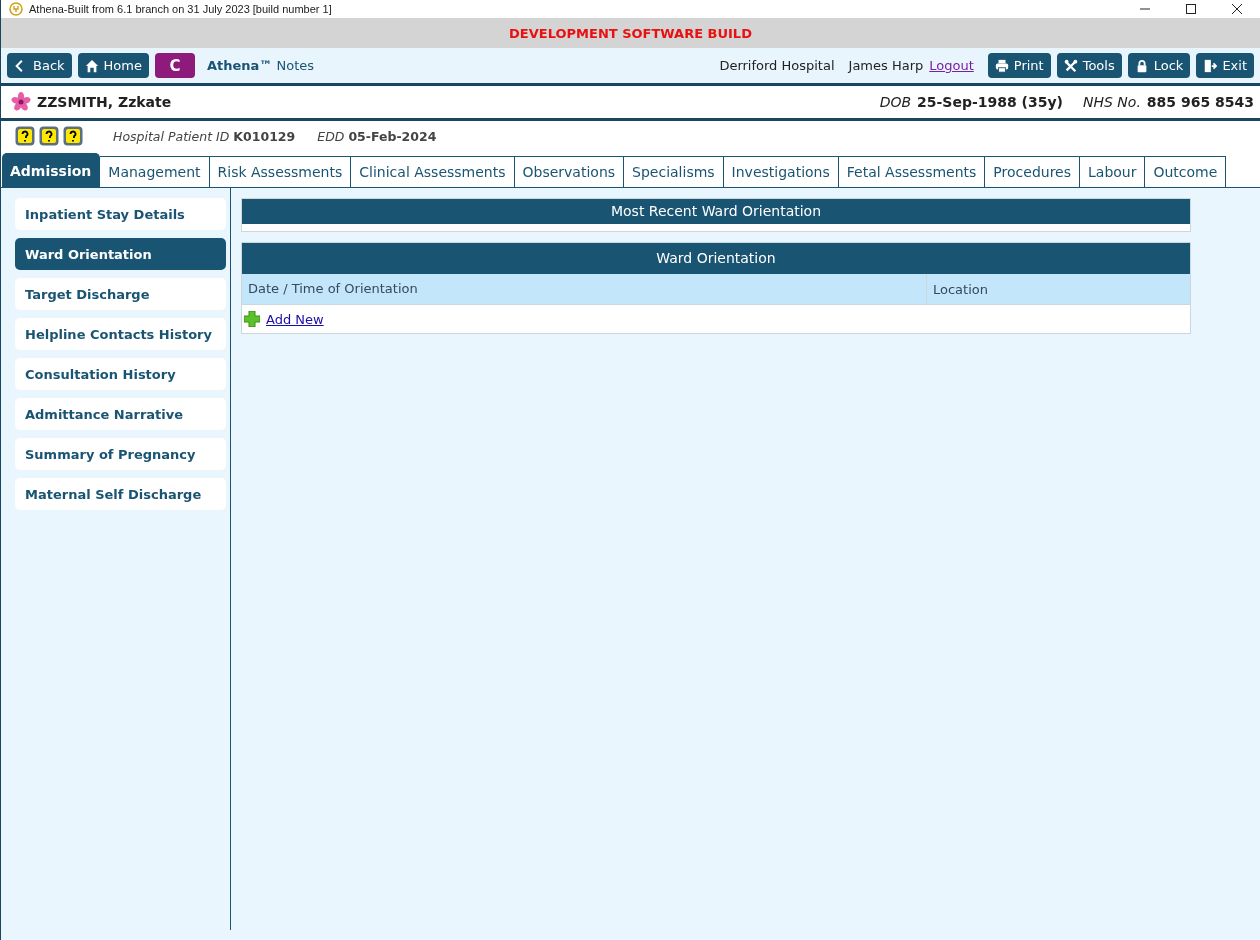 Image resolution: width=1260 pixels, height=940 pixels. Describe the element at coordinates (433, 171) in the screenshot. I see `tab: Clinical Assessments` at that location.